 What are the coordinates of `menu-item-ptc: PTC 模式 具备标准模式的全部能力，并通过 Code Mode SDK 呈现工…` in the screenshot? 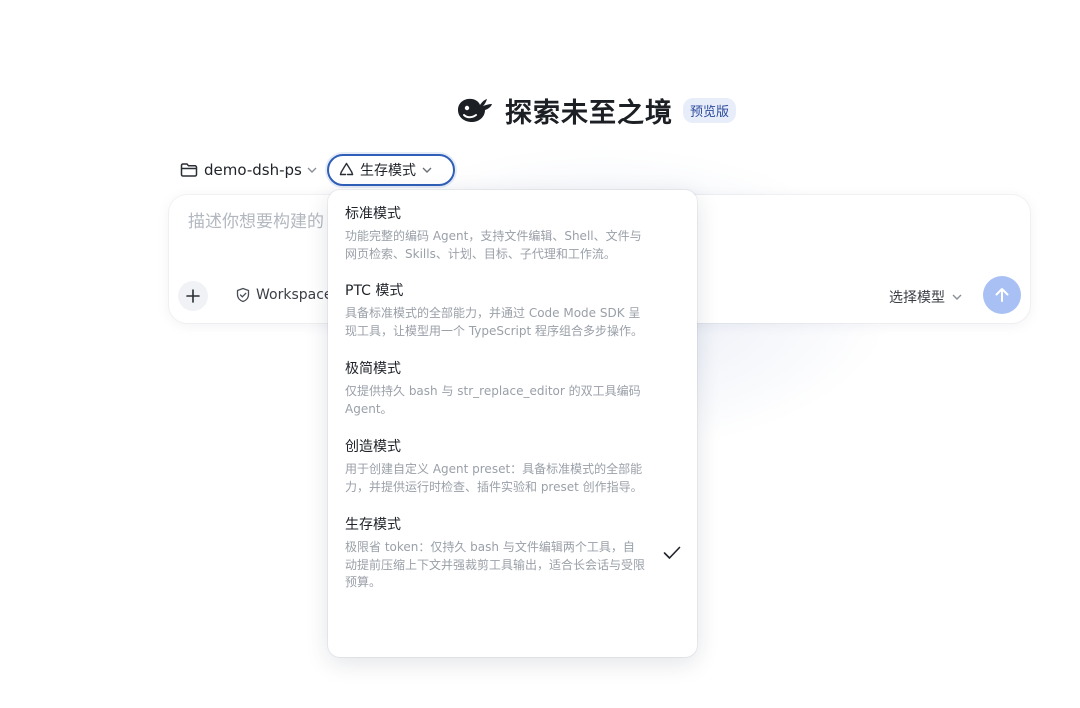 It's located at (512, 311).